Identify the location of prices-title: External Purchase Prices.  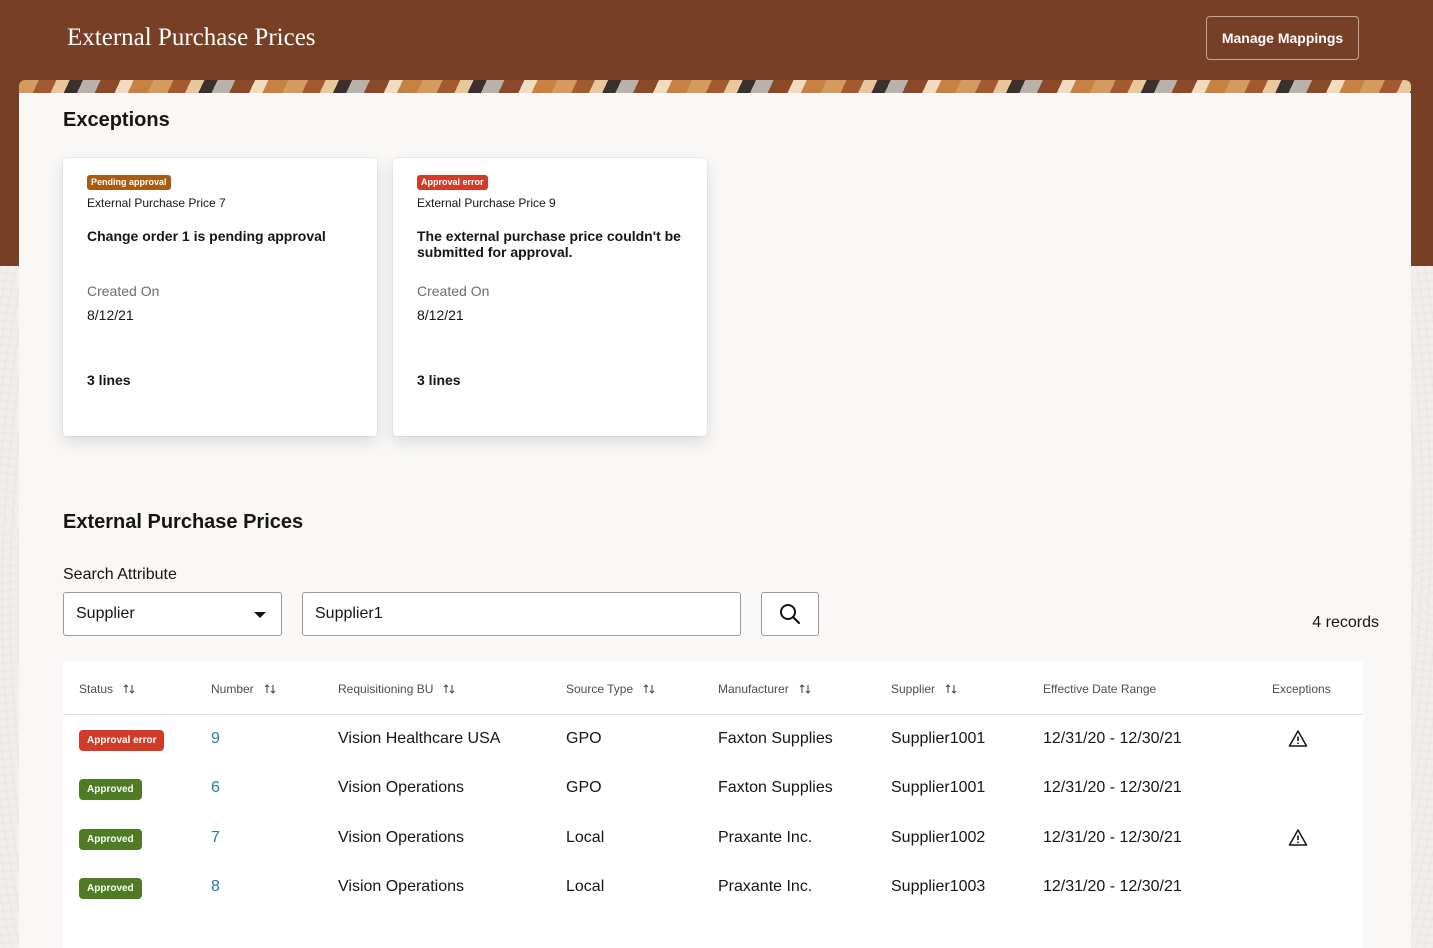
(183, 522).